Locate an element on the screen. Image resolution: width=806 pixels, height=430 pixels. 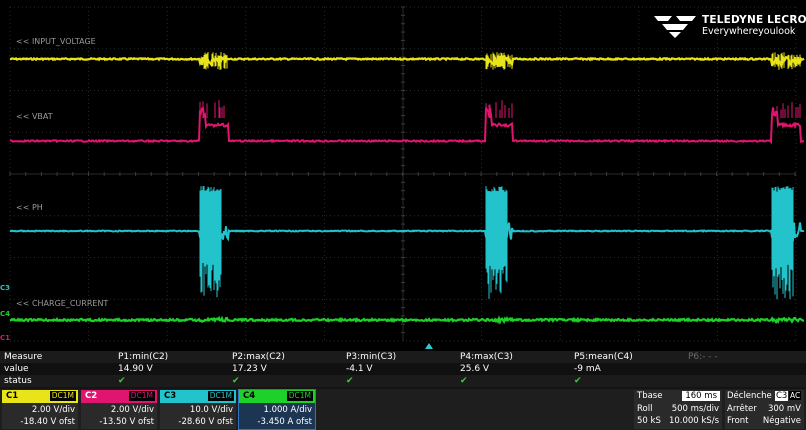
trigger-slope: Négative is located at coordinates (781, 421).